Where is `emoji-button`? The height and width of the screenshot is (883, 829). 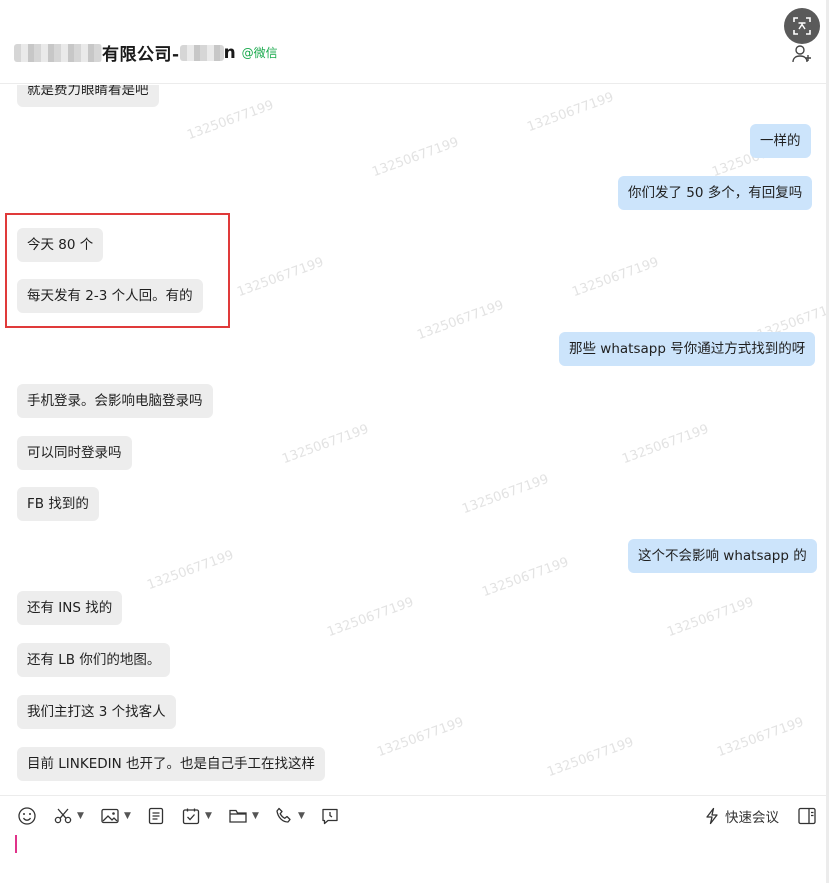 emoji-button is located at coordinates (27, 816).